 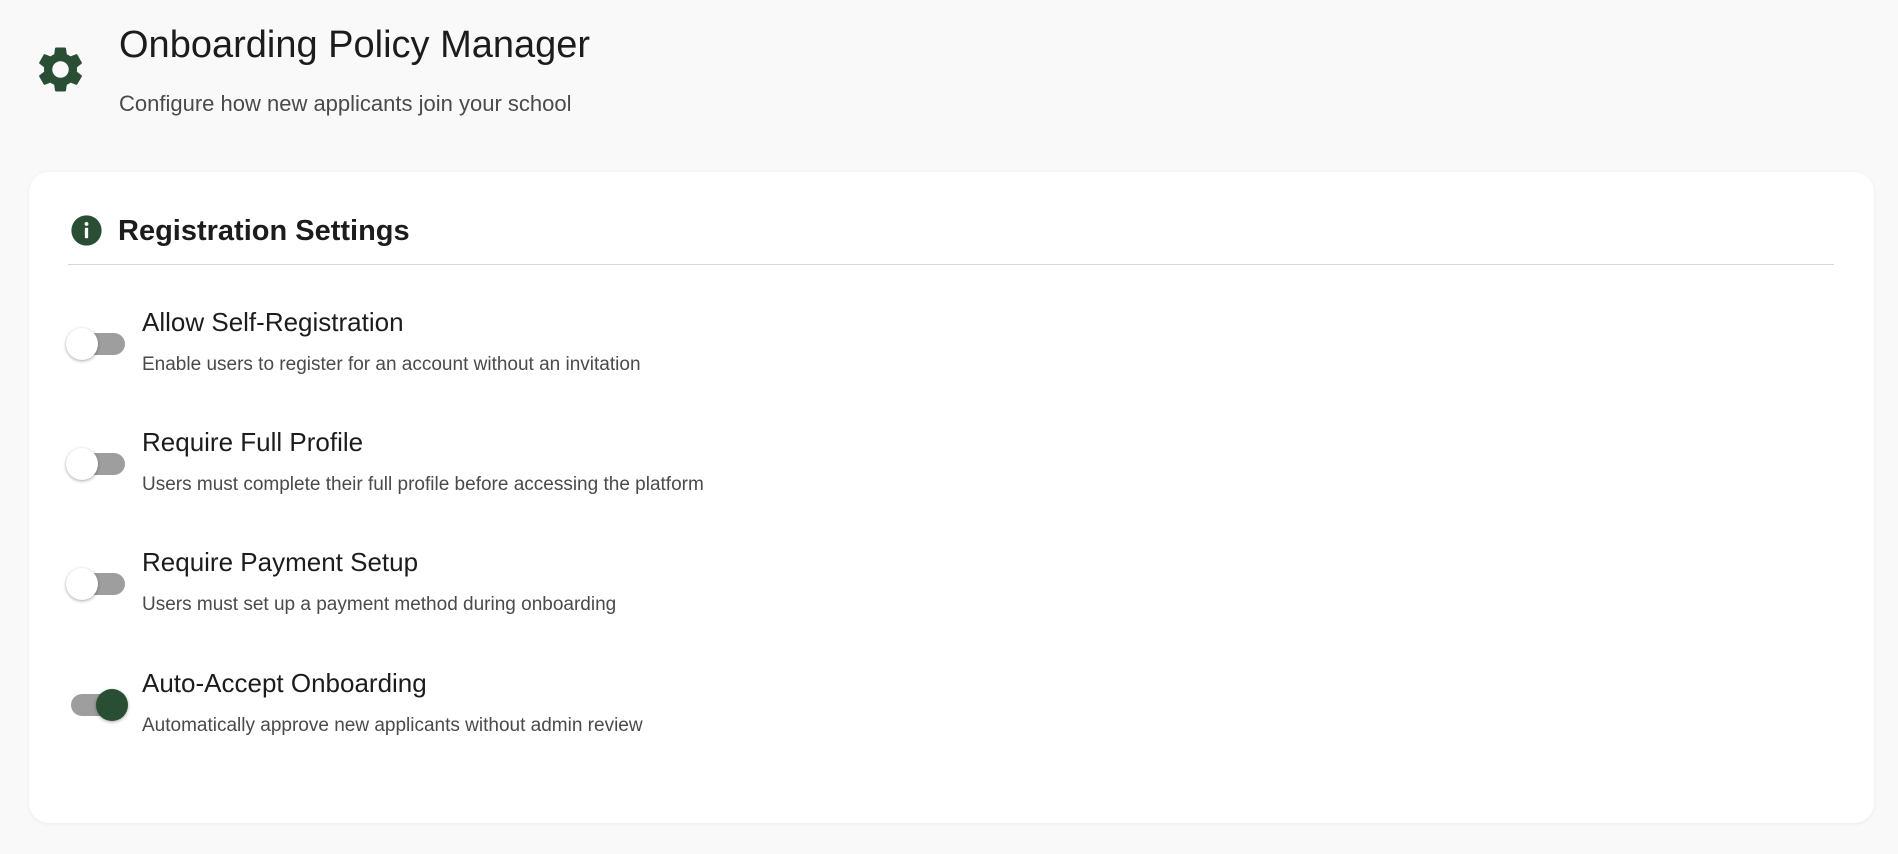 I want to click on require-payment-setup-toggle, so click(x=97, y=584).